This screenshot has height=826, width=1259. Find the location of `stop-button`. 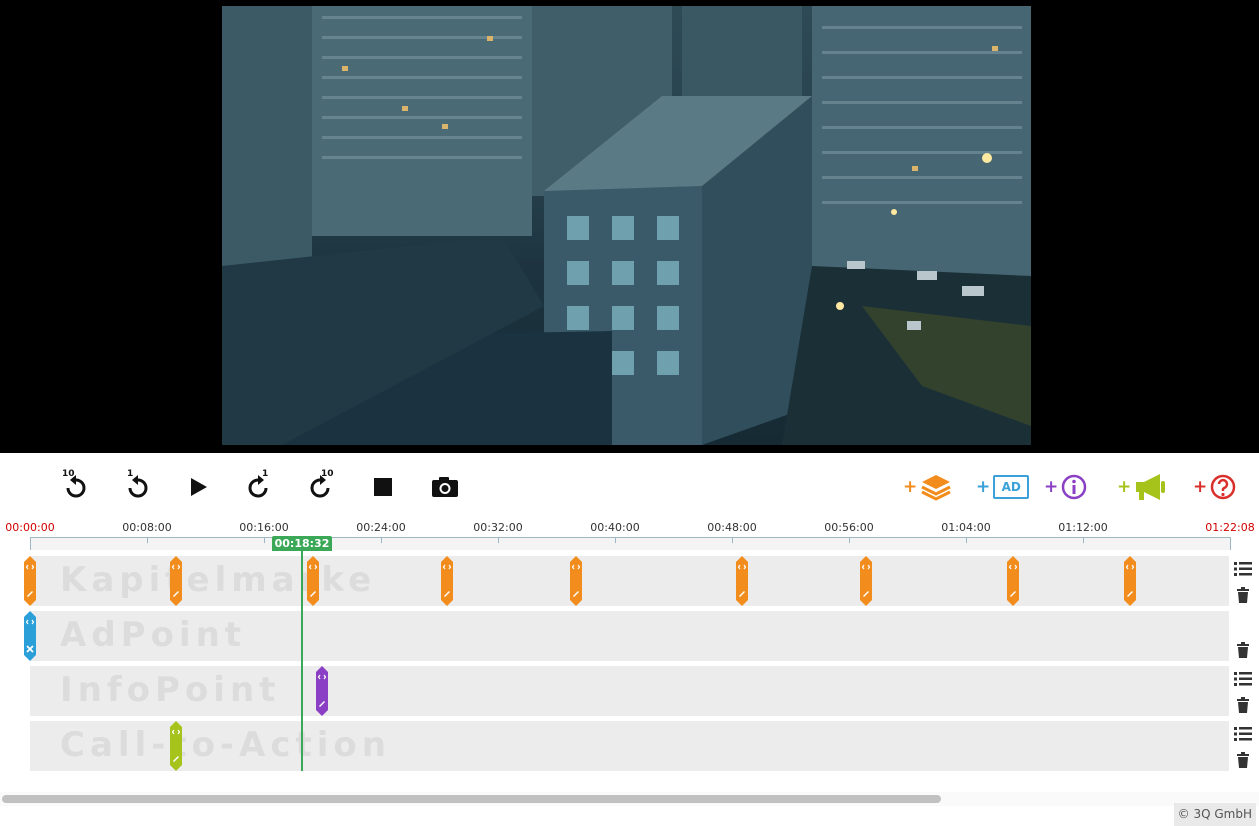

stop-button is located at coordinates (383, 487).